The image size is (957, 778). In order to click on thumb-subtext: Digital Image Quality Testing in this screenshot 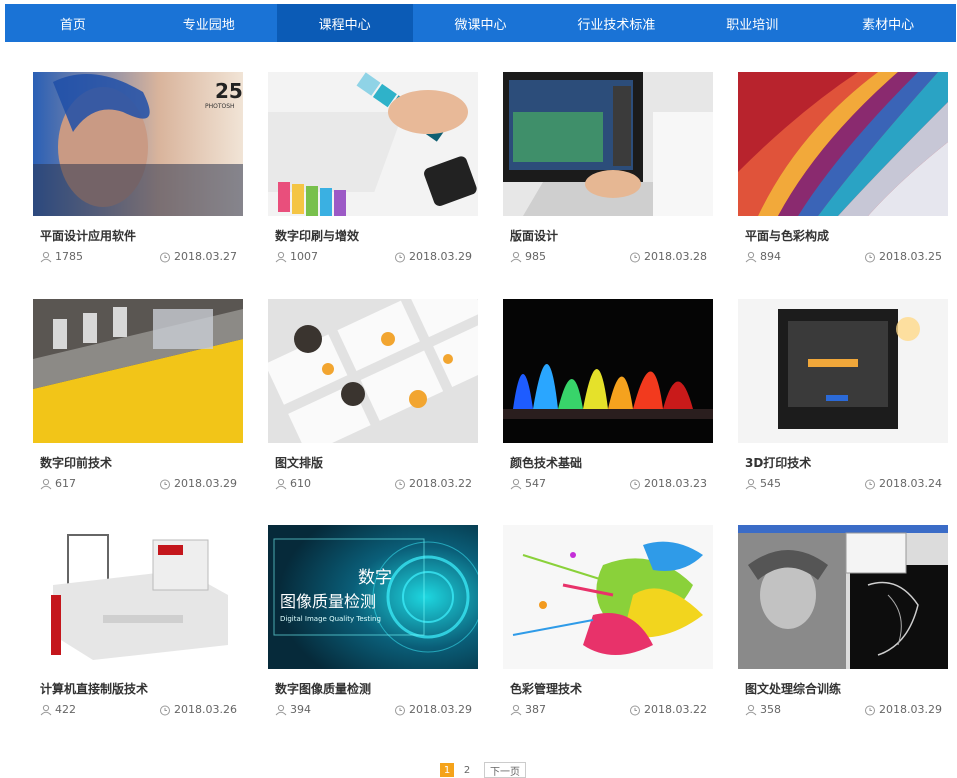, I will do `click(330, 619)`.